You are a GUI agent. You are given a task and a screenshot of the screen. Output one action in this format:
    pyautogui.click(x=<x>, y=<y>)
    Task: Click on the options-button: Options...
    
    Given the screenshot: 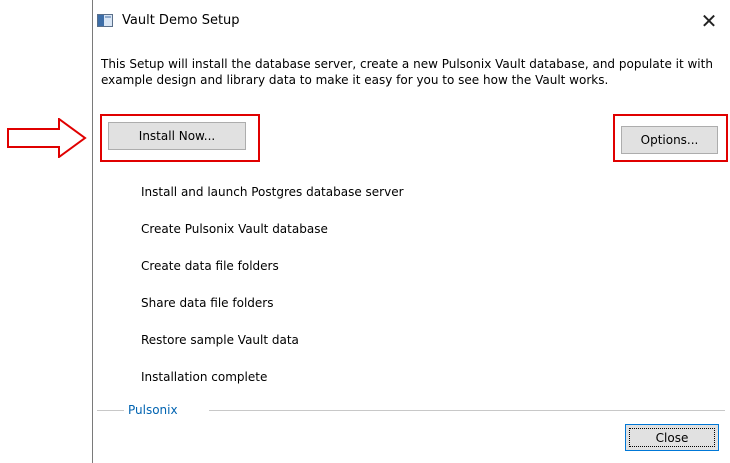 What is the action you would take?
    pyautogui.click(x=669, y=140)
    